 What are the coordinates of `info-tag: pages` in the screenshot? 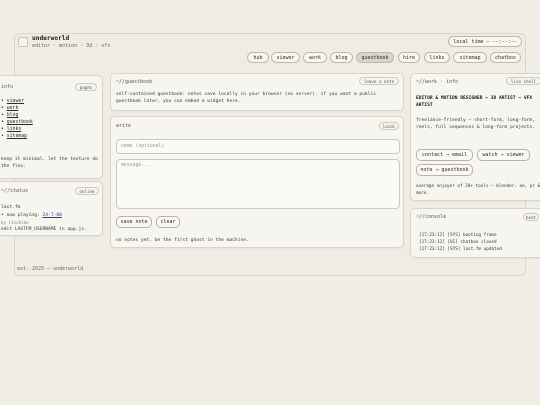 It's located at (86, 87).